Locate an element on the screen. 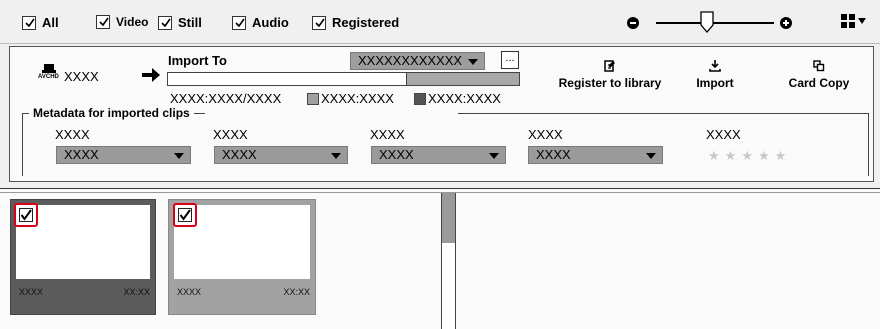 The image size is (880, 329). zoom-slider-thumb is located at coordinates (707, 23).